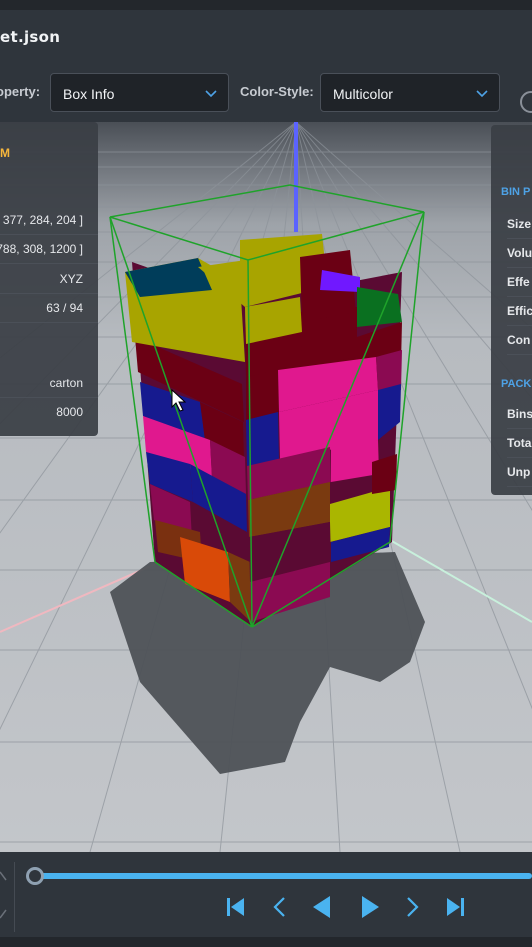 This screenshot has height=947, width=532. I want to click on timeline-track, so click(284, 876).